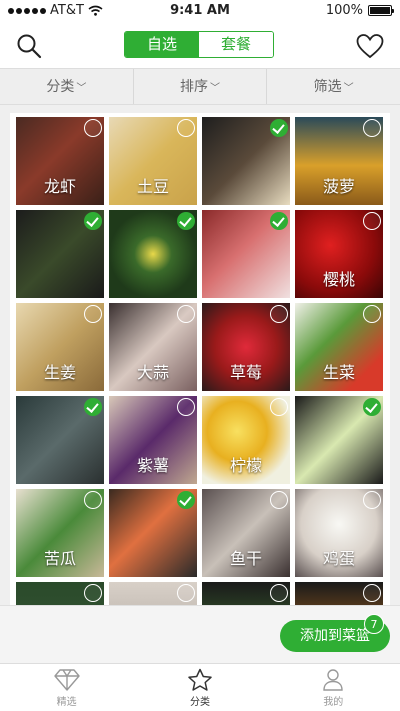  I want to click on filter-filter-label: 筛选, so click(327, 87).